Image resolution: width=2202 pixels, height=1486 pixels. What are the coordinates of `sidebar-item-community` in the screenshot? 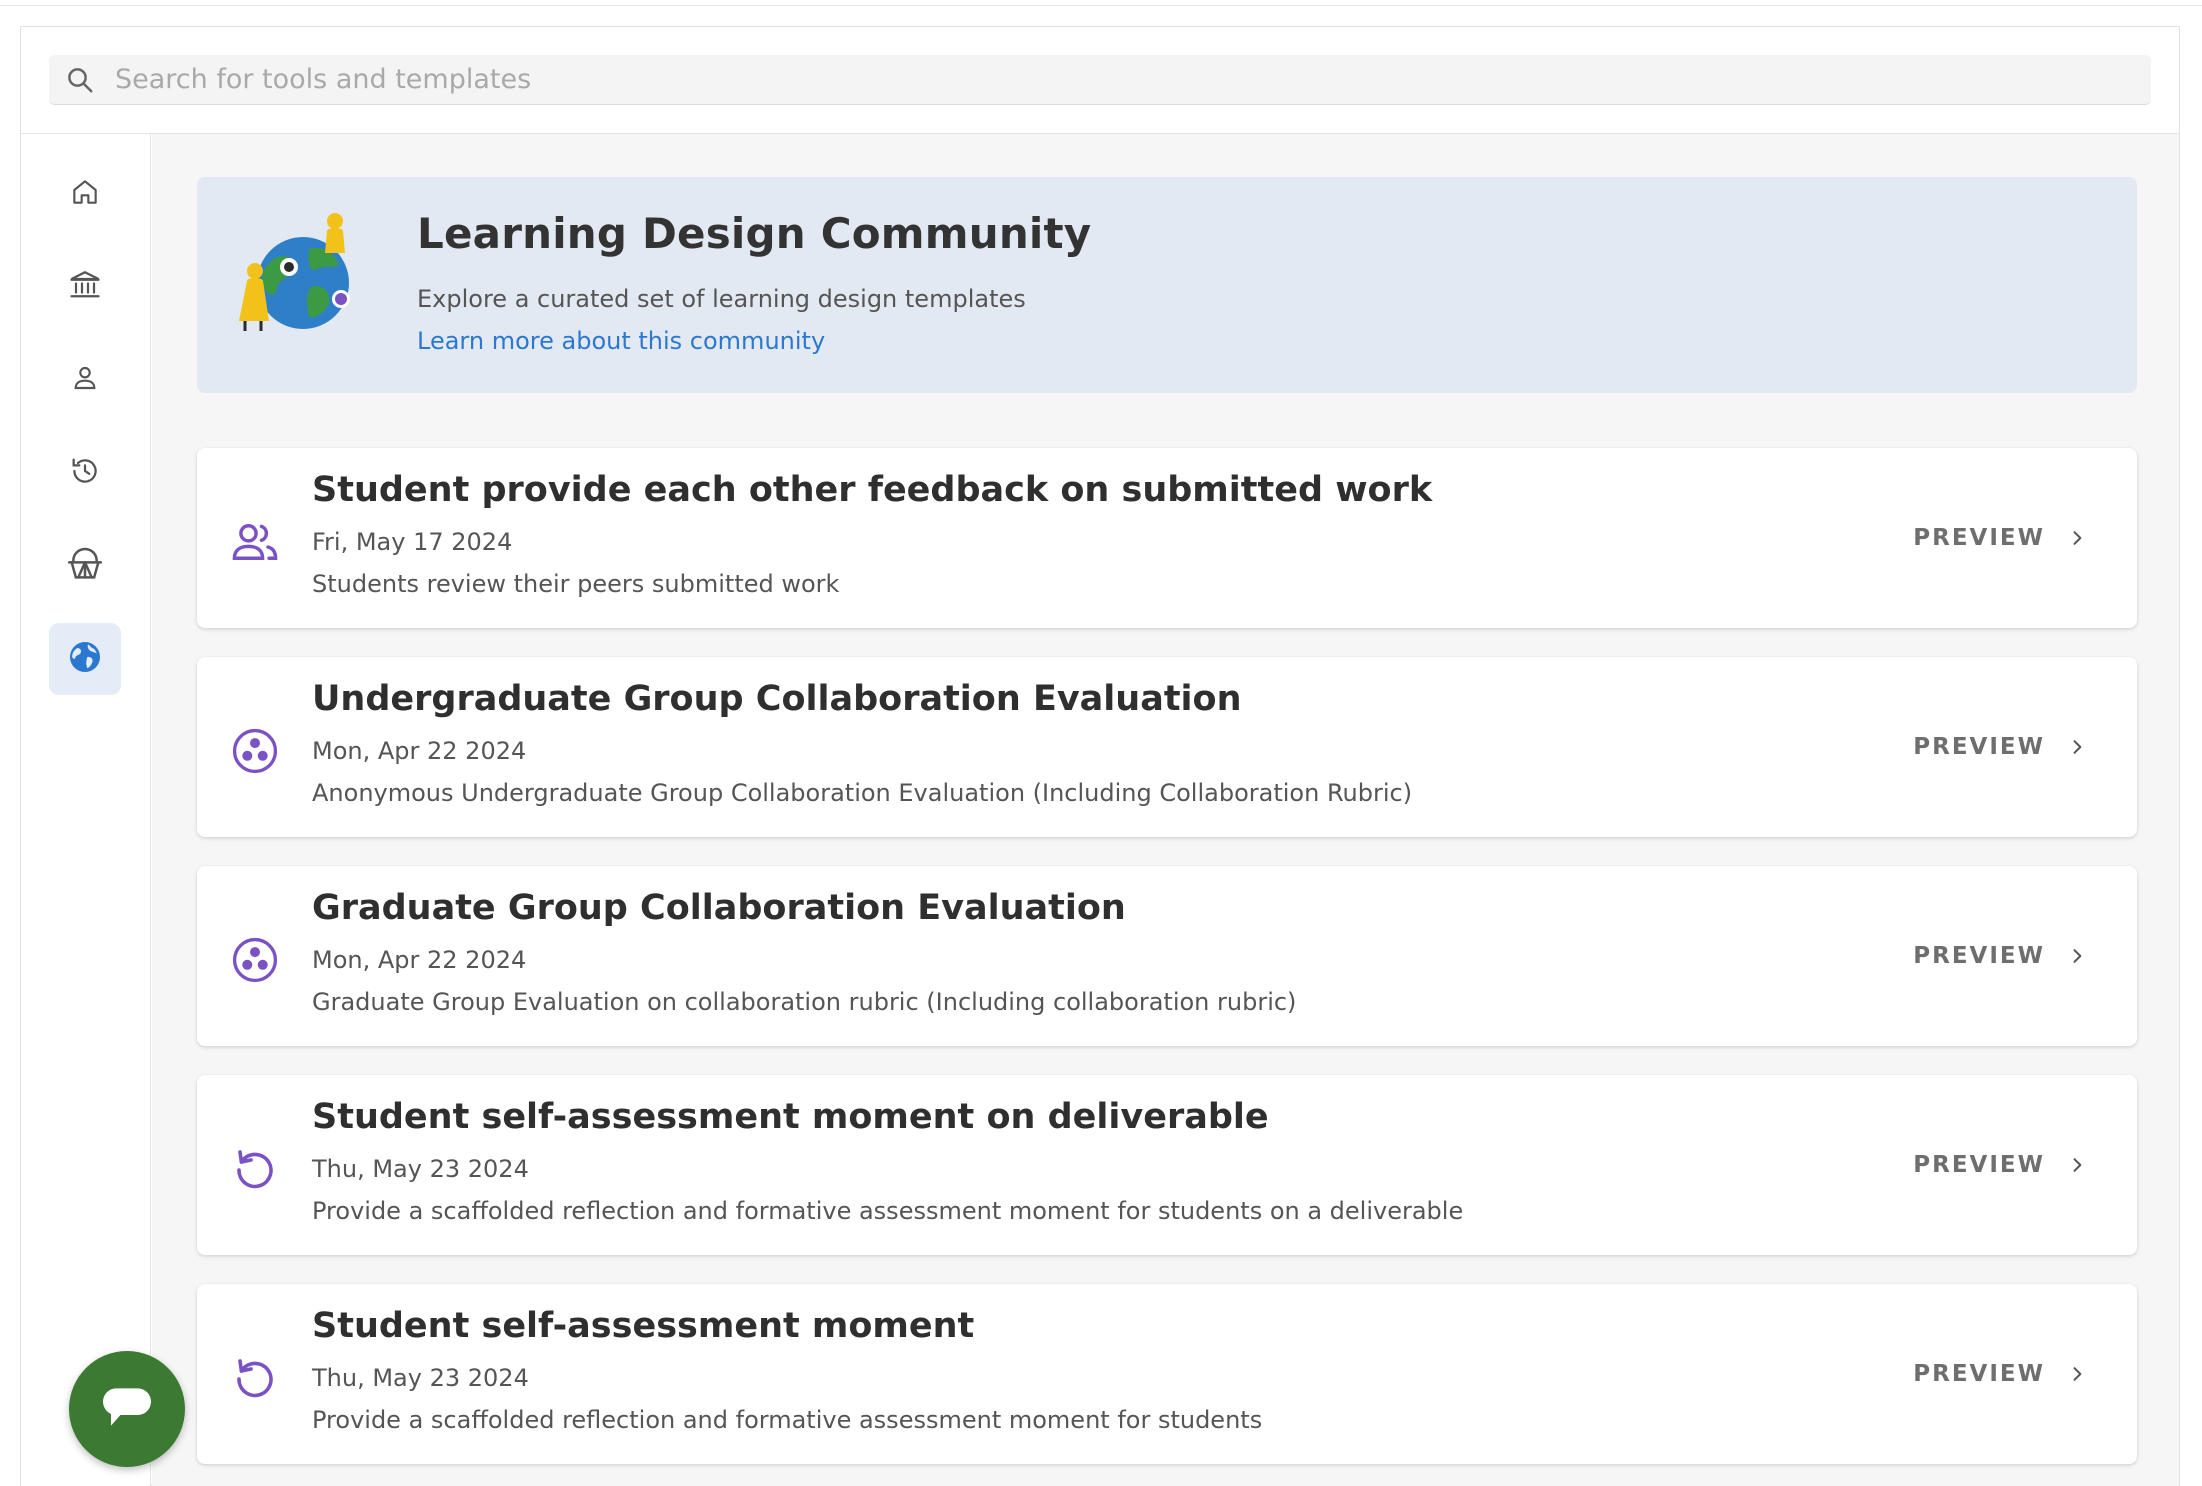 It's located at (85, 659).